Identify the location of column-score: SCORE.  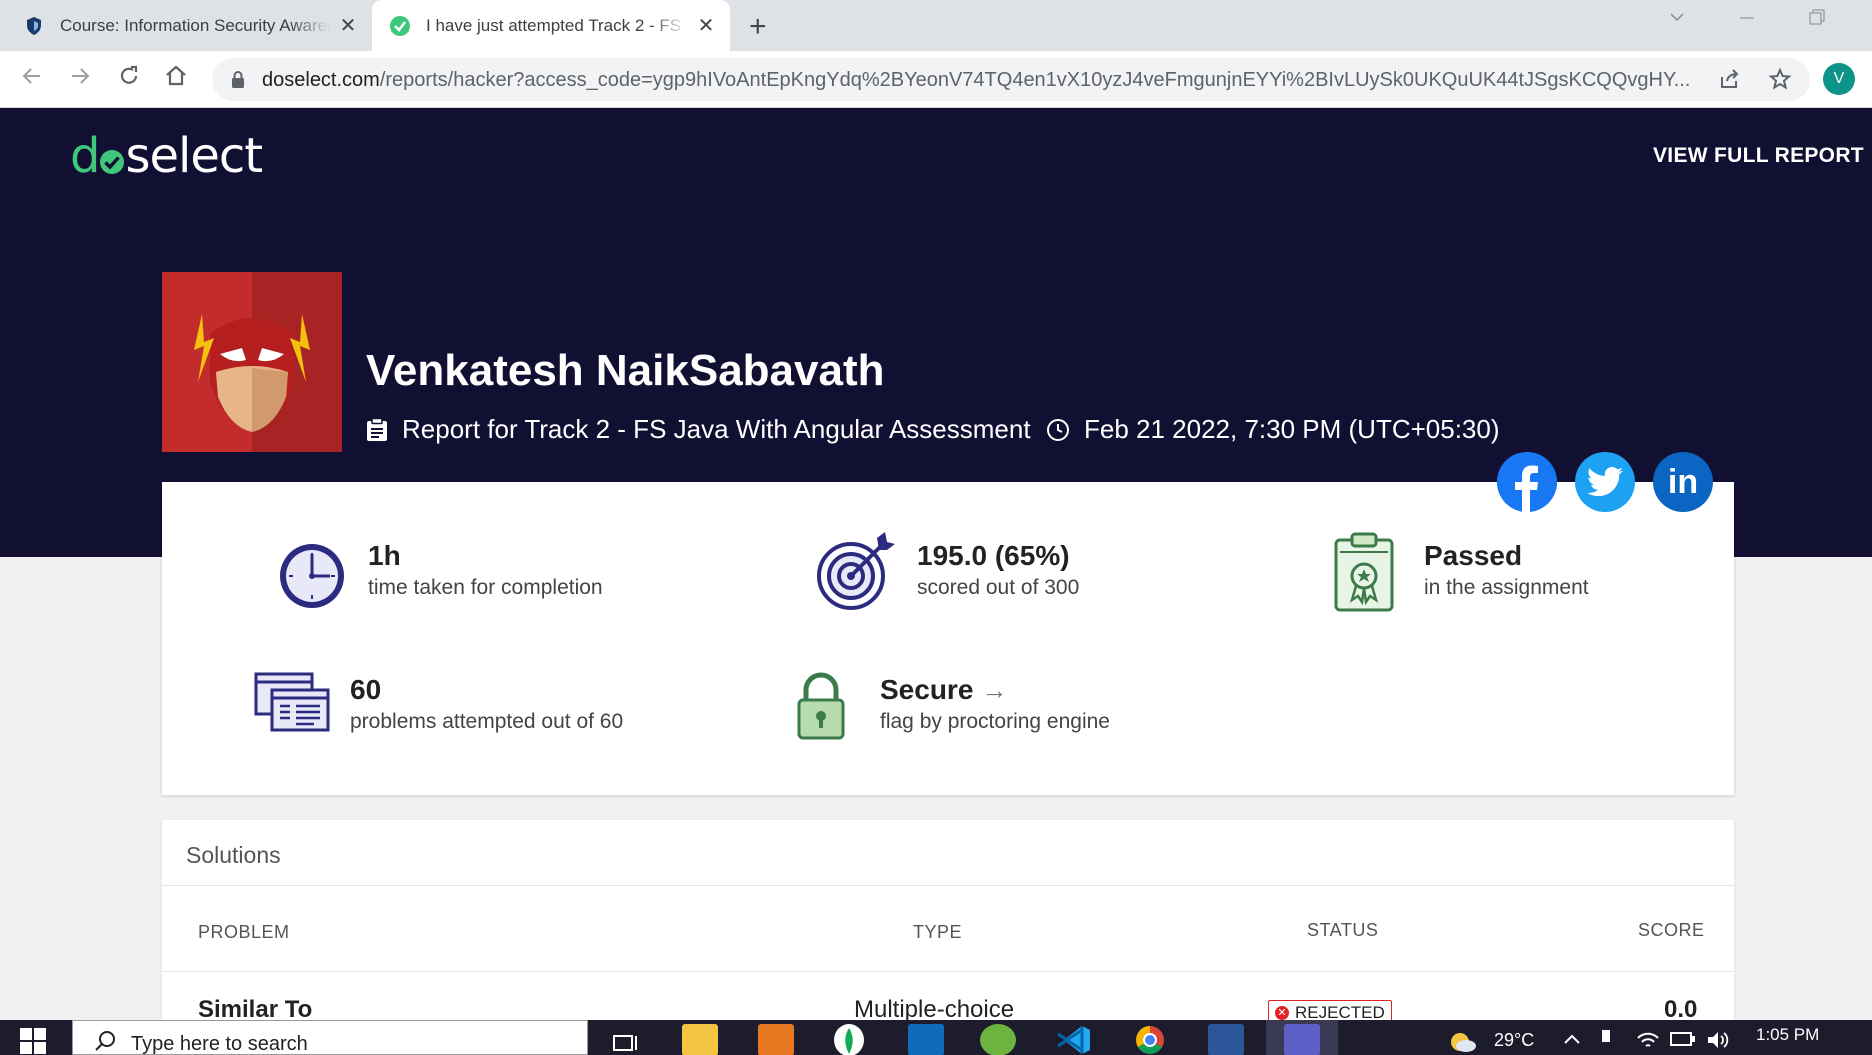
(1671, 930).